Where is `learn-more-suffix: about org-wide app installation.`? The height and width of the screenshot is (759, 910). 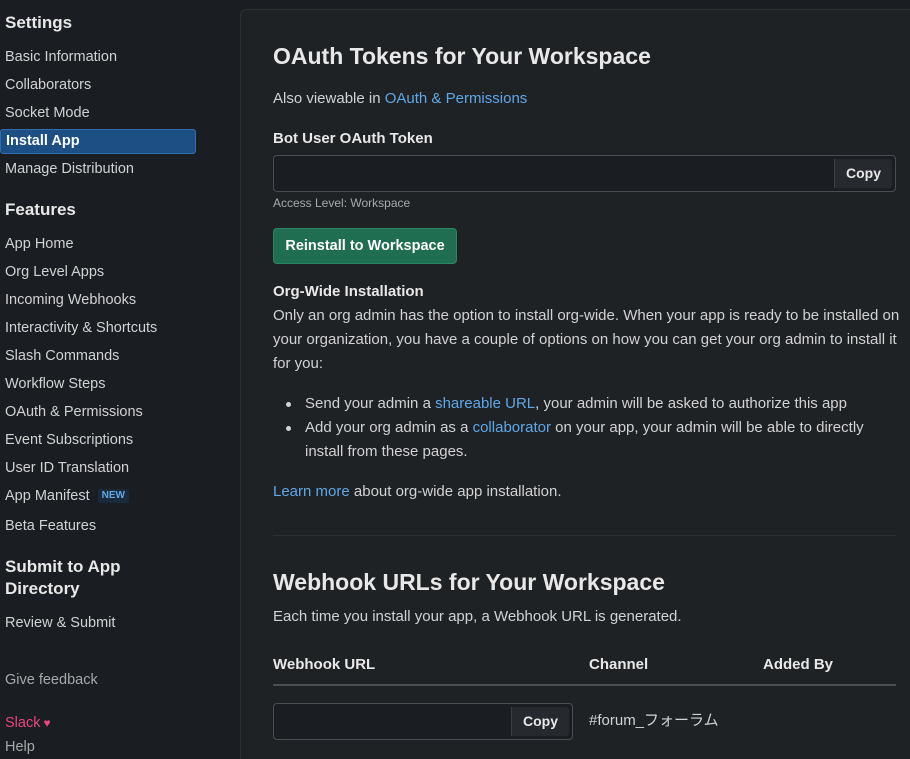
learn-more-suffix: about org-wide app installation. is located at coordinates (455, 491).